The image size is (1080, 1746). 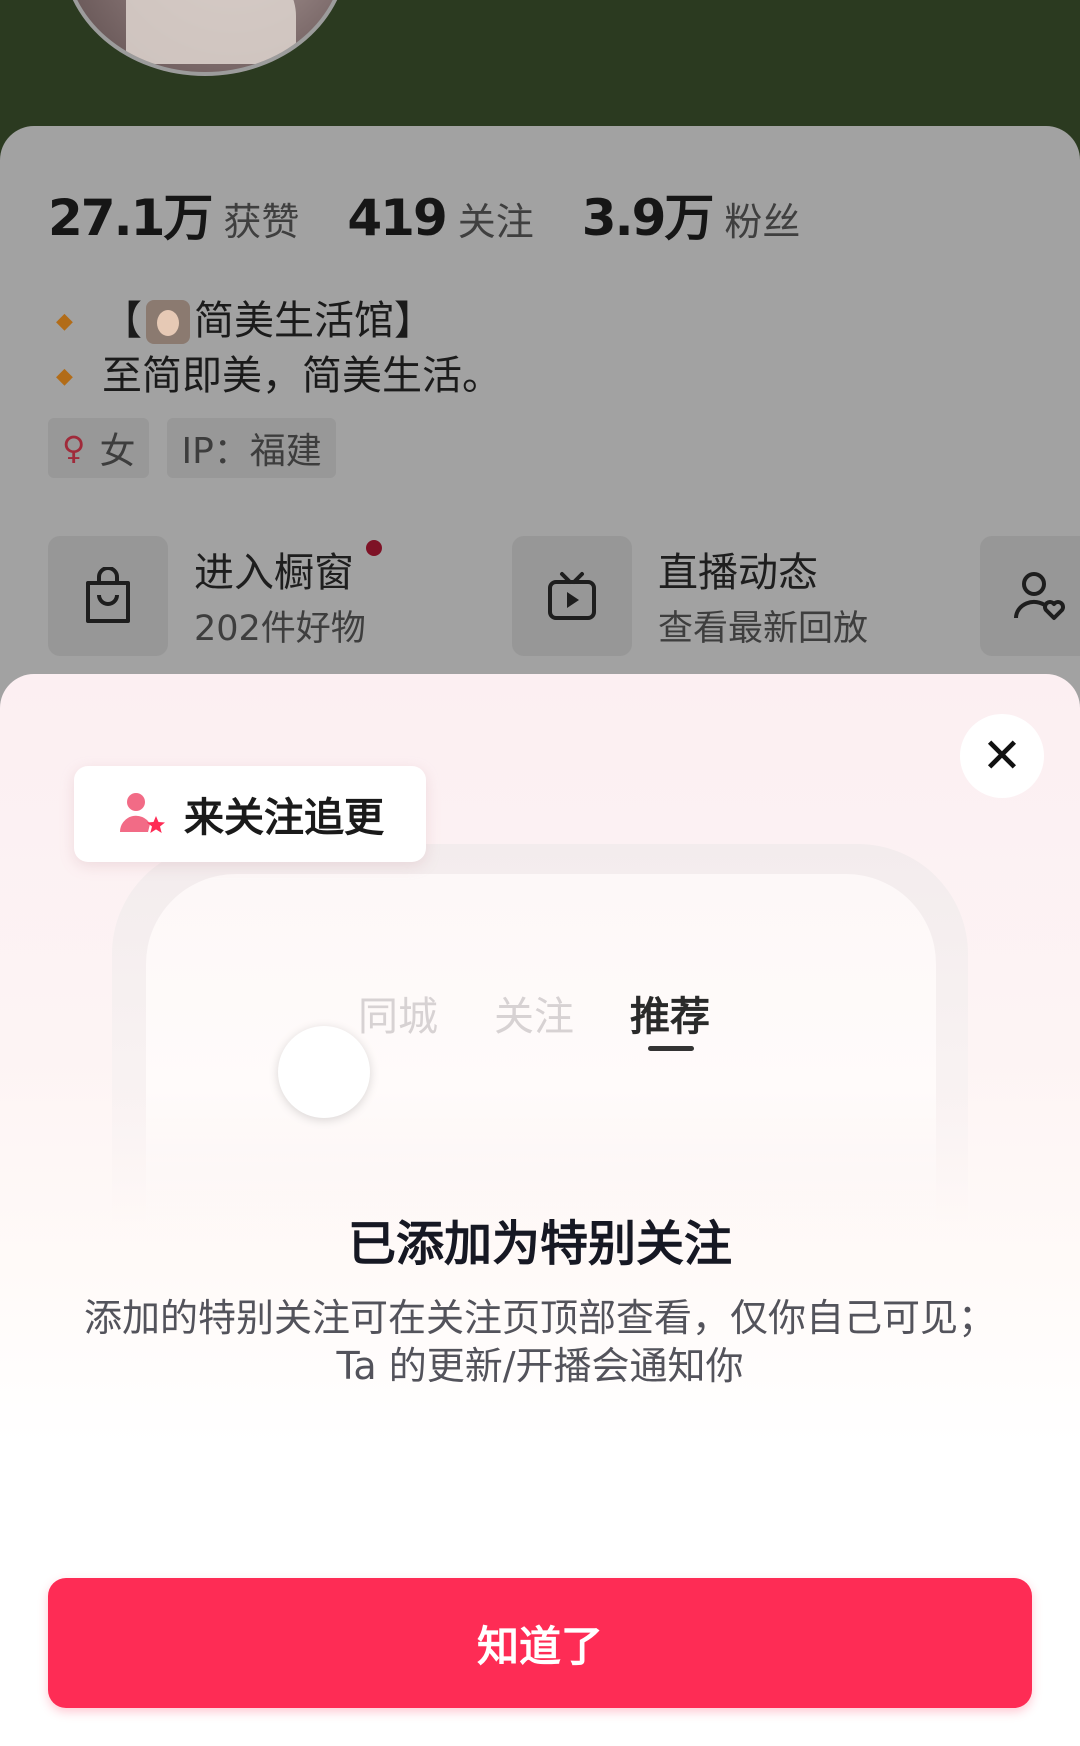 I want to click on bio: ◆ 【 简美生活馆】 ◆ 至简即美，简美生活。, so click(x=279, y=349).